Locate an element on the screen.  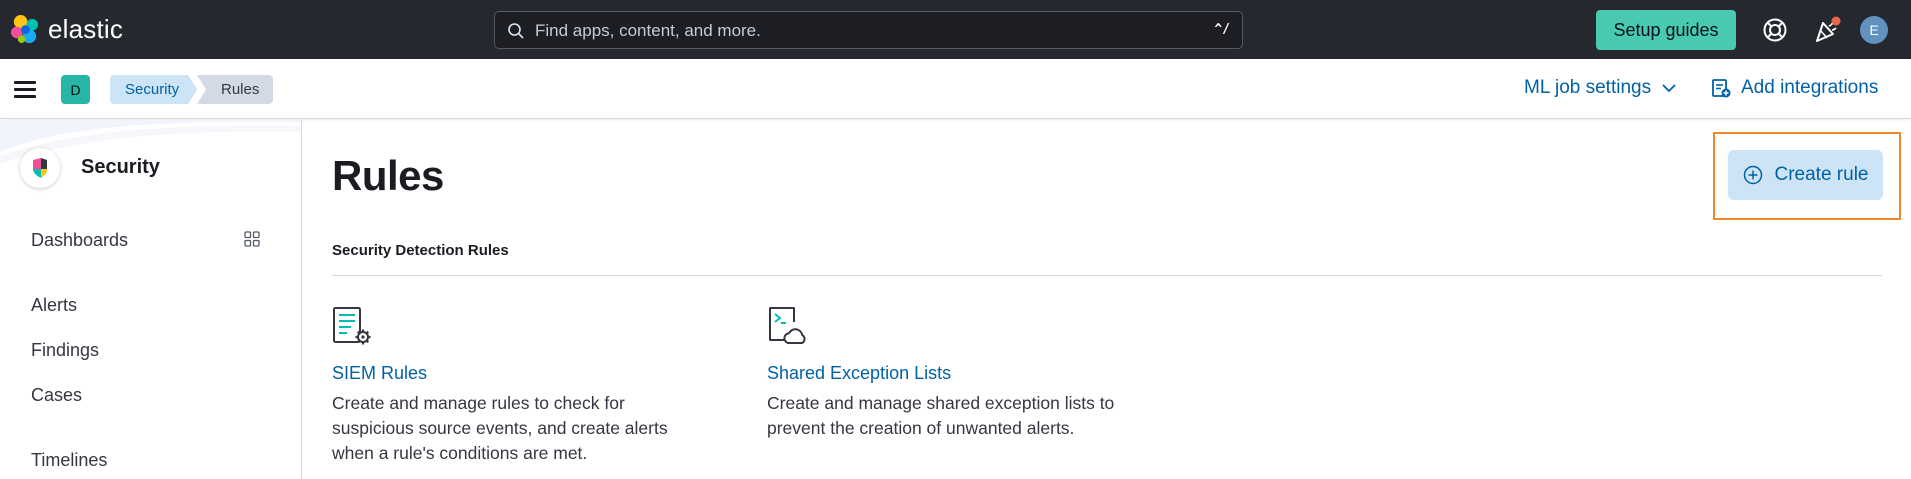
siem-rules-icon is located at coordinates (352, 326).